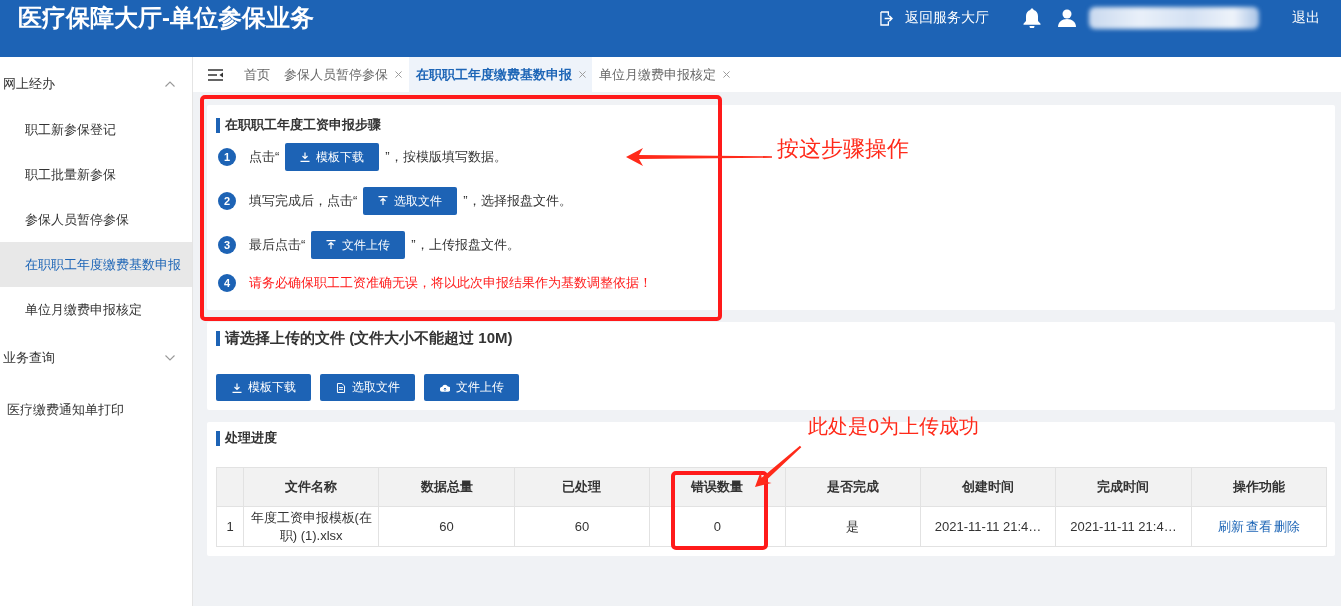 This screenshot has height=606, width=1341. What do you see at coordinates (717, 526) in the screenshot?
I see `table-cell: 0` at bounding box center [717, 526].